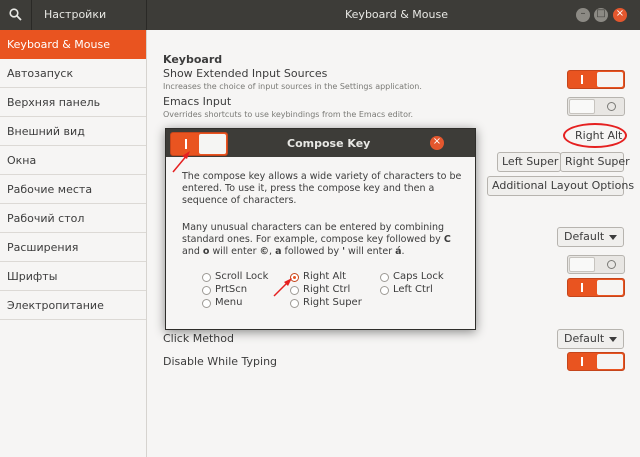 Image resolution: width=640 pixels, height=457 pixels. Describe the element at coordinates (596, 264) in the screenshot. I see `unlabeled-toggle-off` at that location.